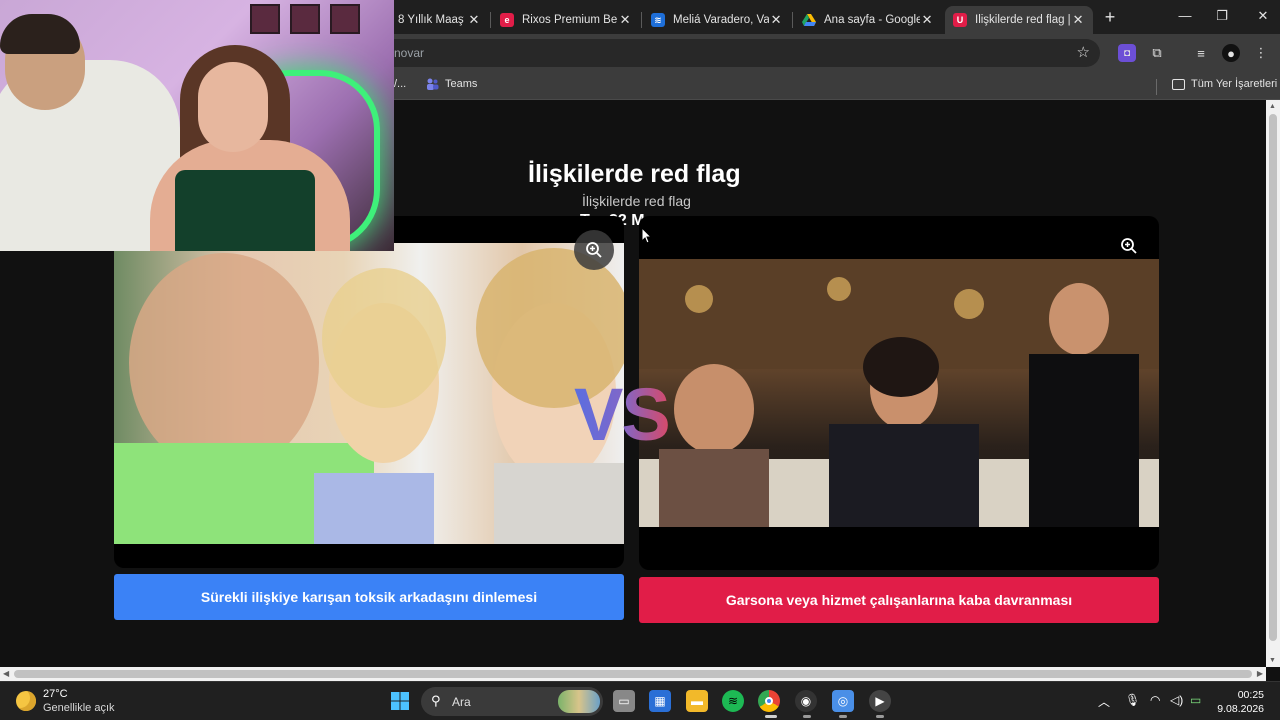  What do you see at coordinates (1110, 18) in the screenshot?
I see `new-tab-icon: +` at bounding box center [1110, 18].